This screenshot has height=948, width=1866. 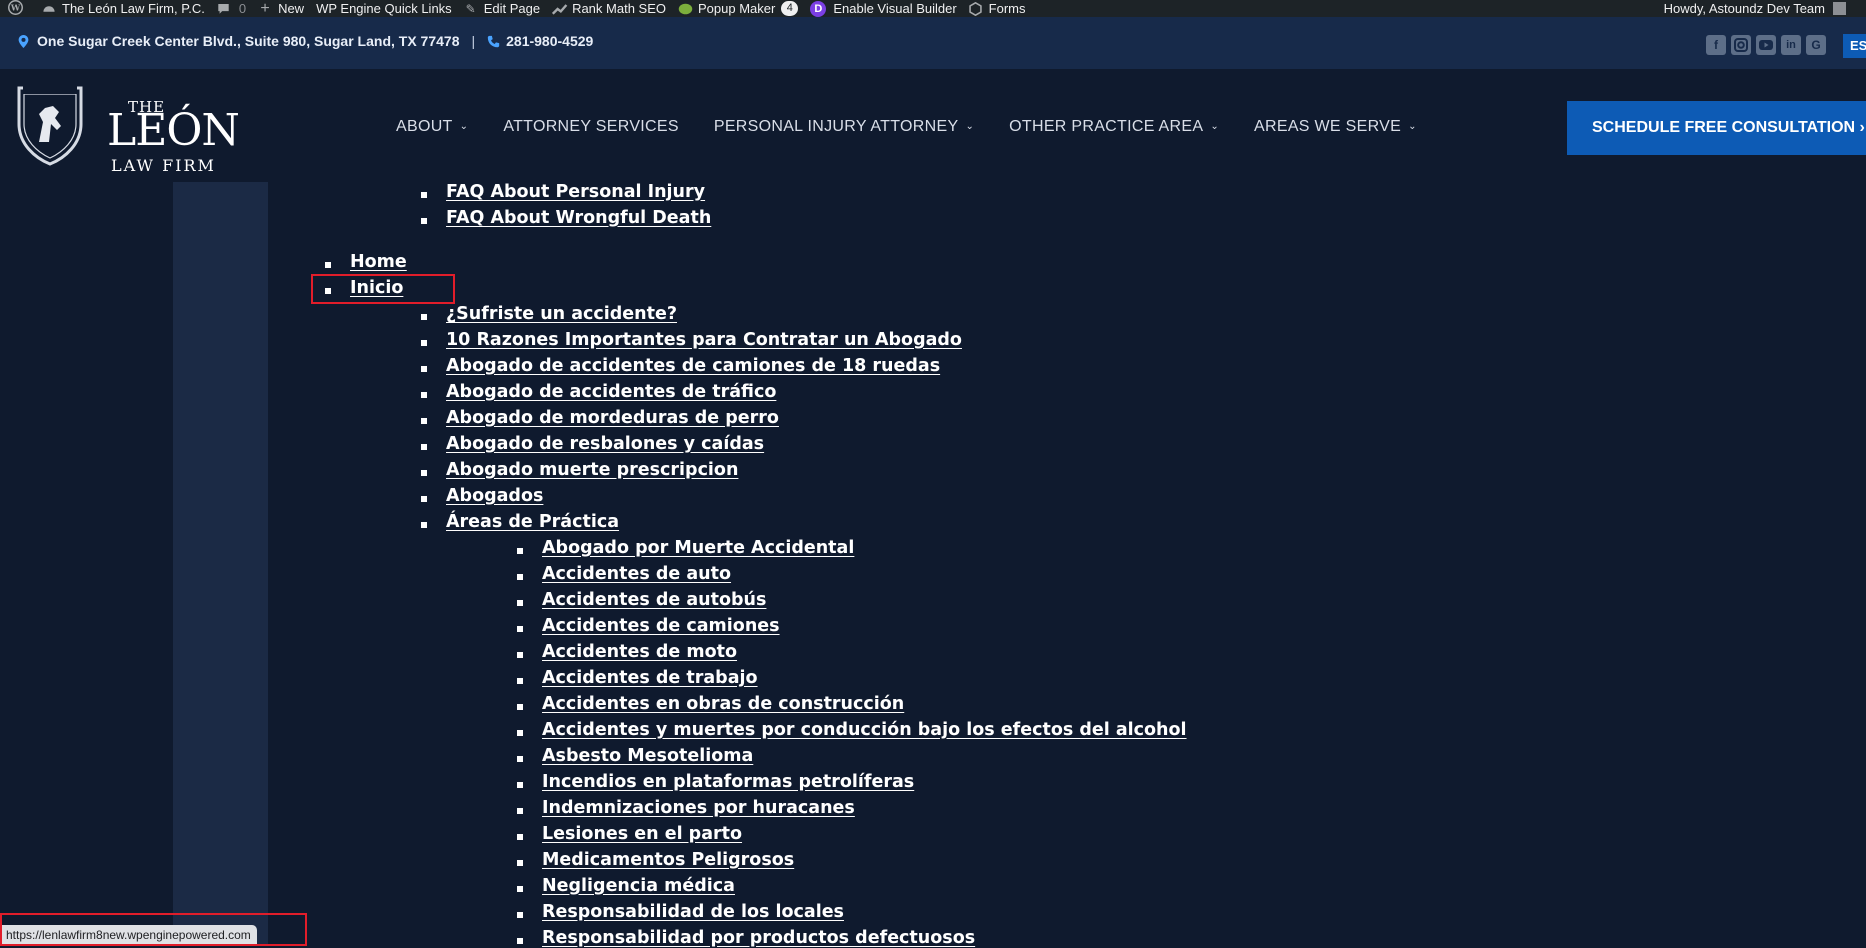 I want to click on list-item-link: Lesiones en el parto, so click(x=642, y=834).